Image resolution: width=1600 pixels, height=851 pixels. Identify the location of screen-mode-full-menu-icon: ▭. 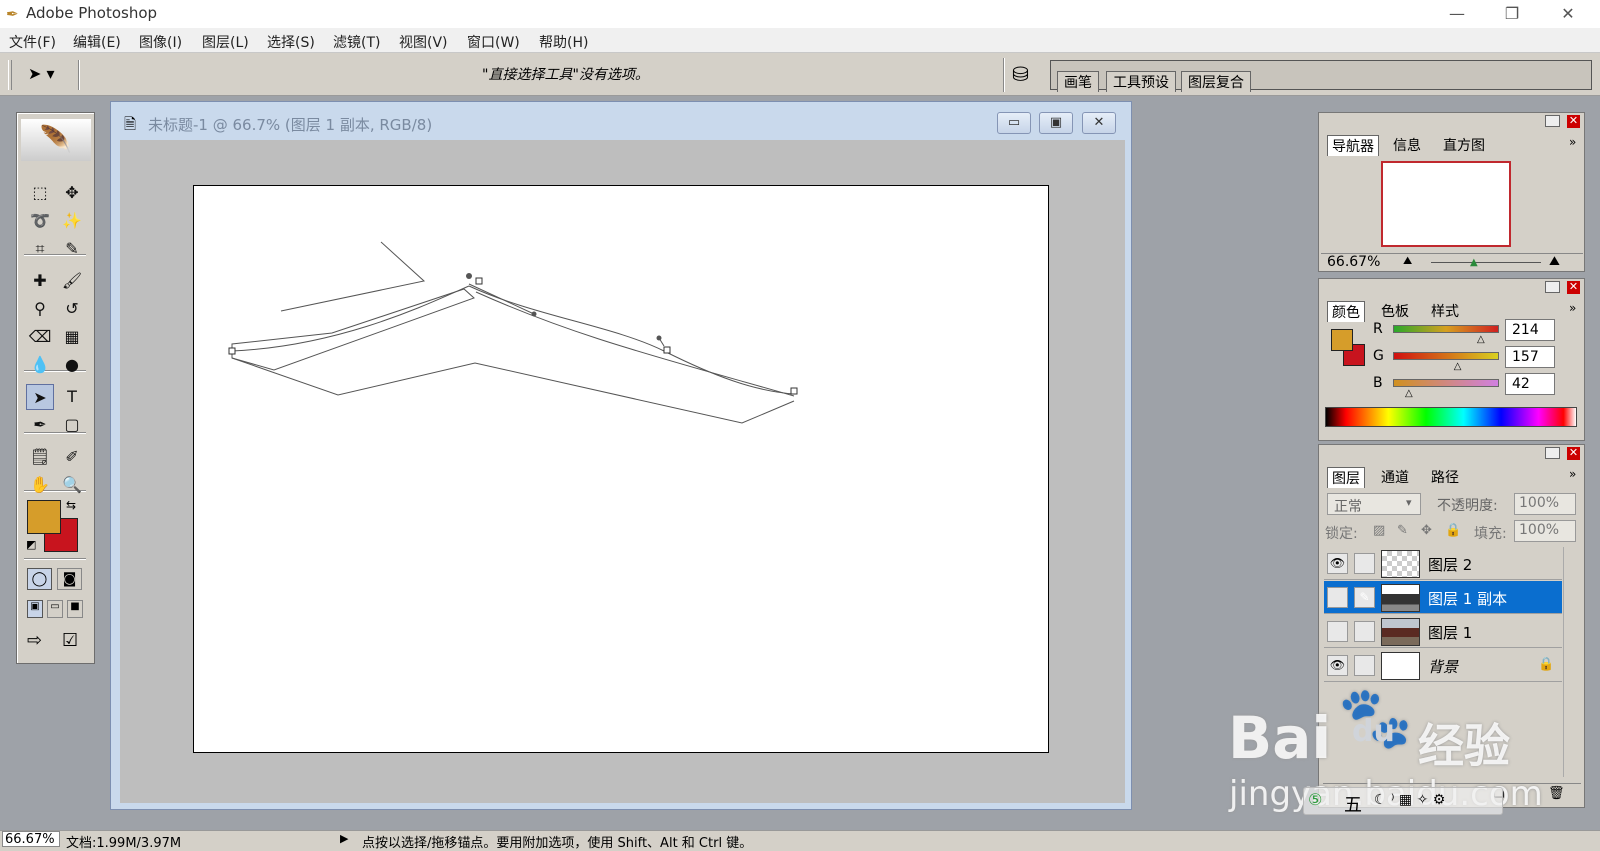
(55, 609).